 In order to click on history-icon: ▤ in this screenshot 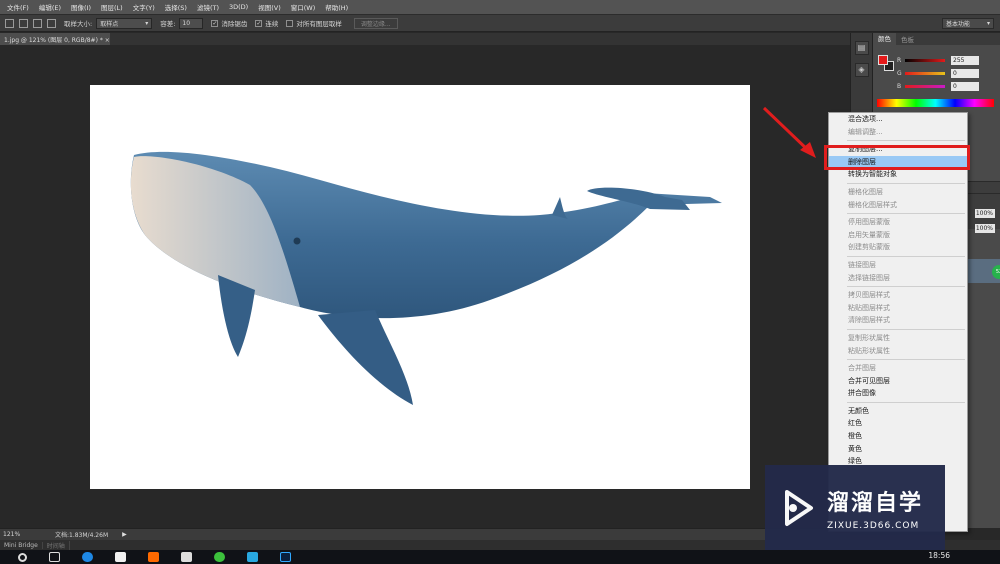, I will do `click(861, 48)`.